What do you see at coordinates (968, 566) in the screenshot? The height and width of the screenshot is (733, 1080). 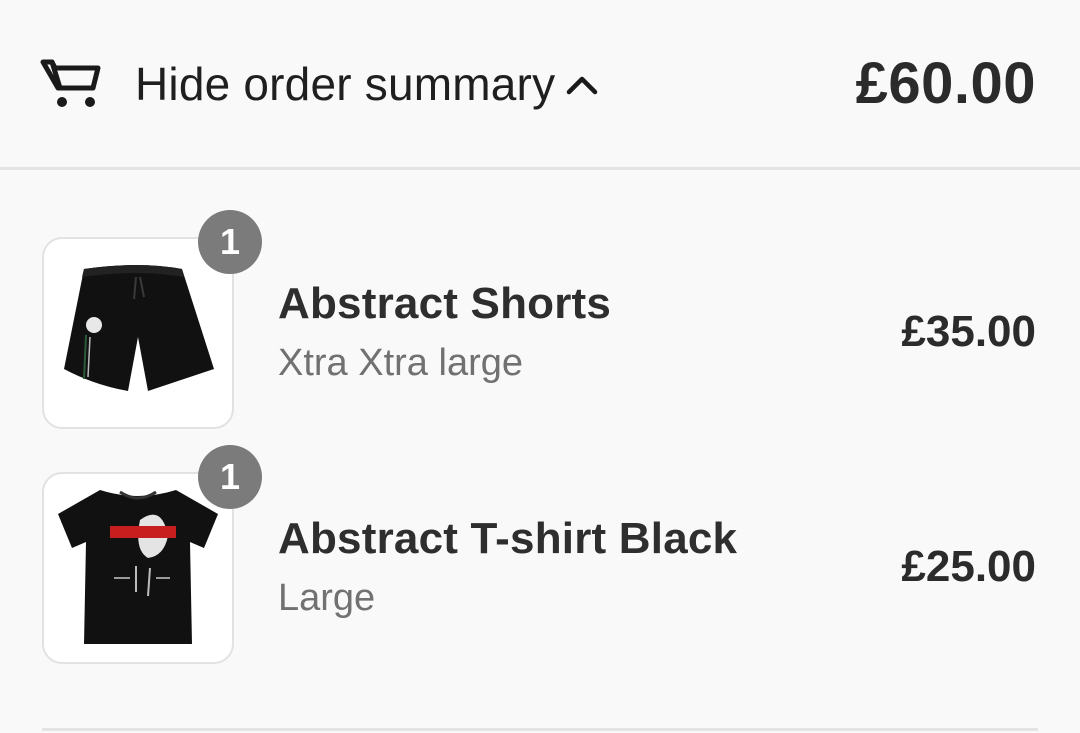 I see `product-price: £25.00` at bounding box center [968, 566].